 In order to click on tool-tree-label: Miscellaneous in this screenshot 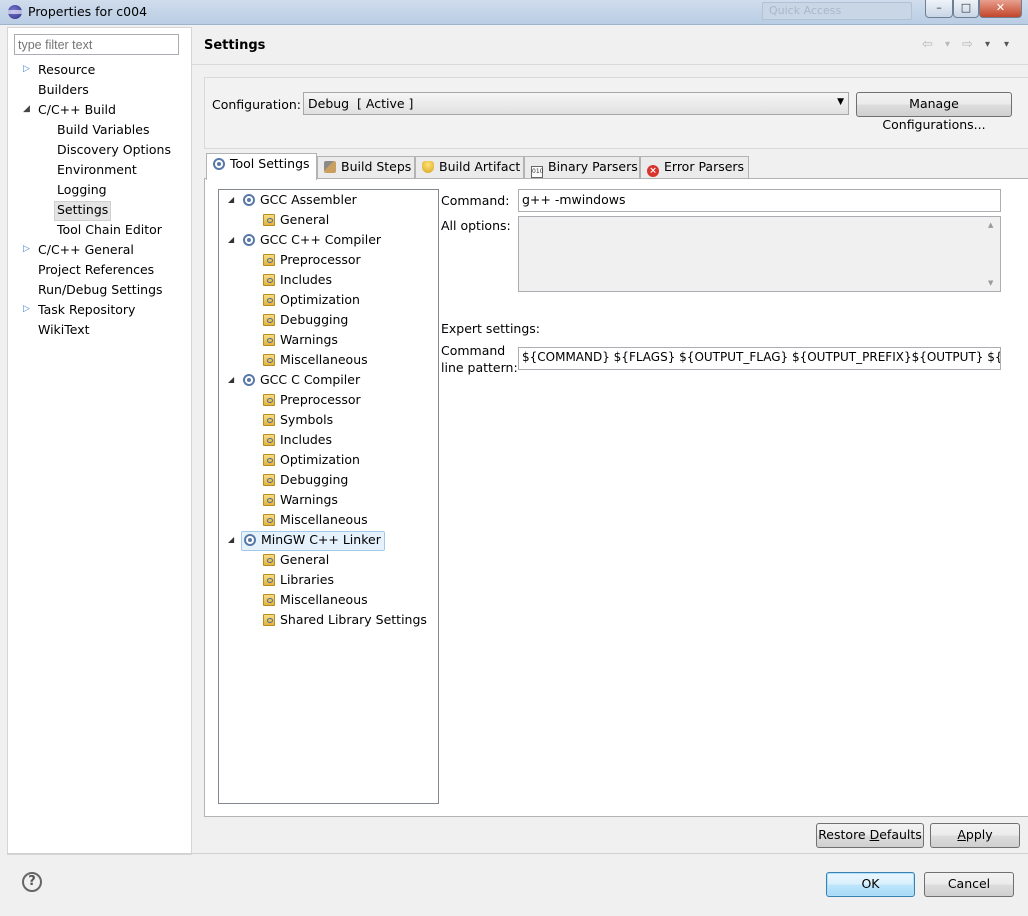, I will do `click(324, 359)`.